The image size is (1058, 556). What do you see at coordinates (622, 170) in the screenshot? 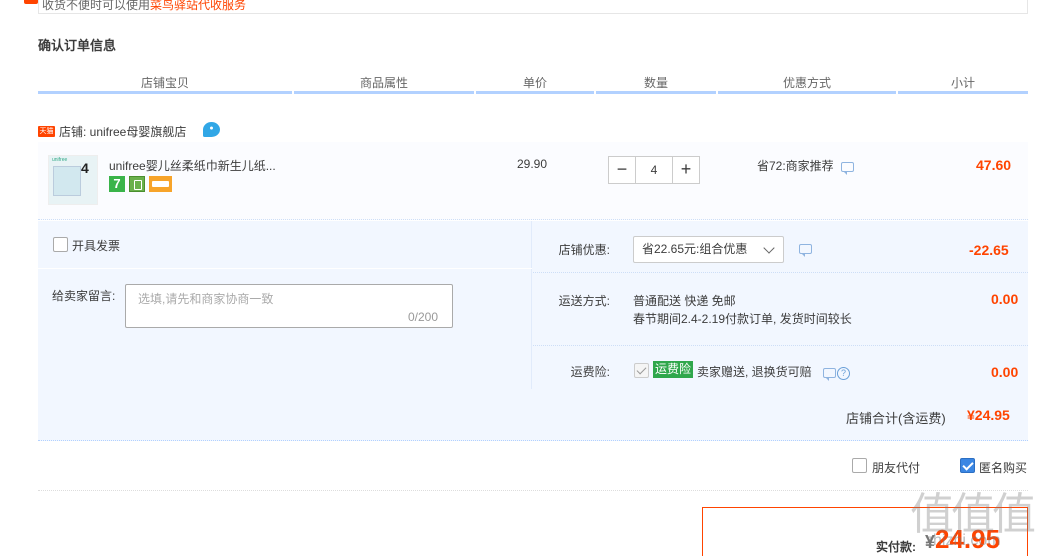
I see `decrease-quantity-button: −` at bounding box center [622, 170].